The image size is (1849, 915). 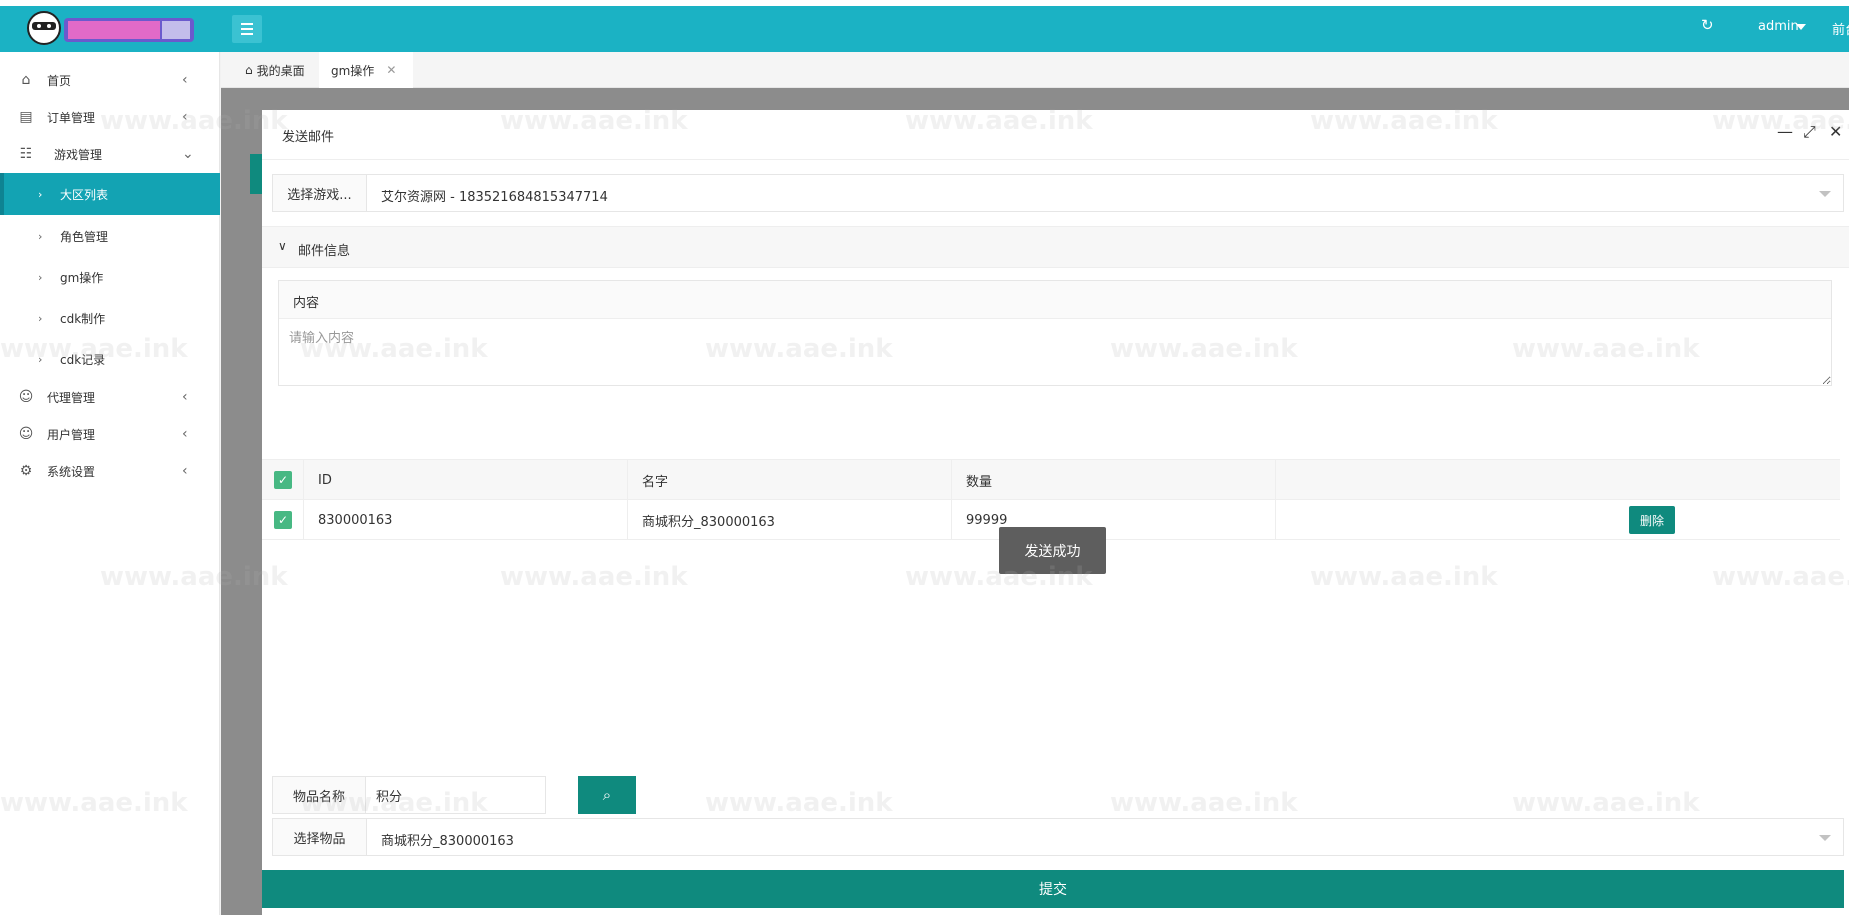 I want to click on top-strip, so click(x=924, y=3).